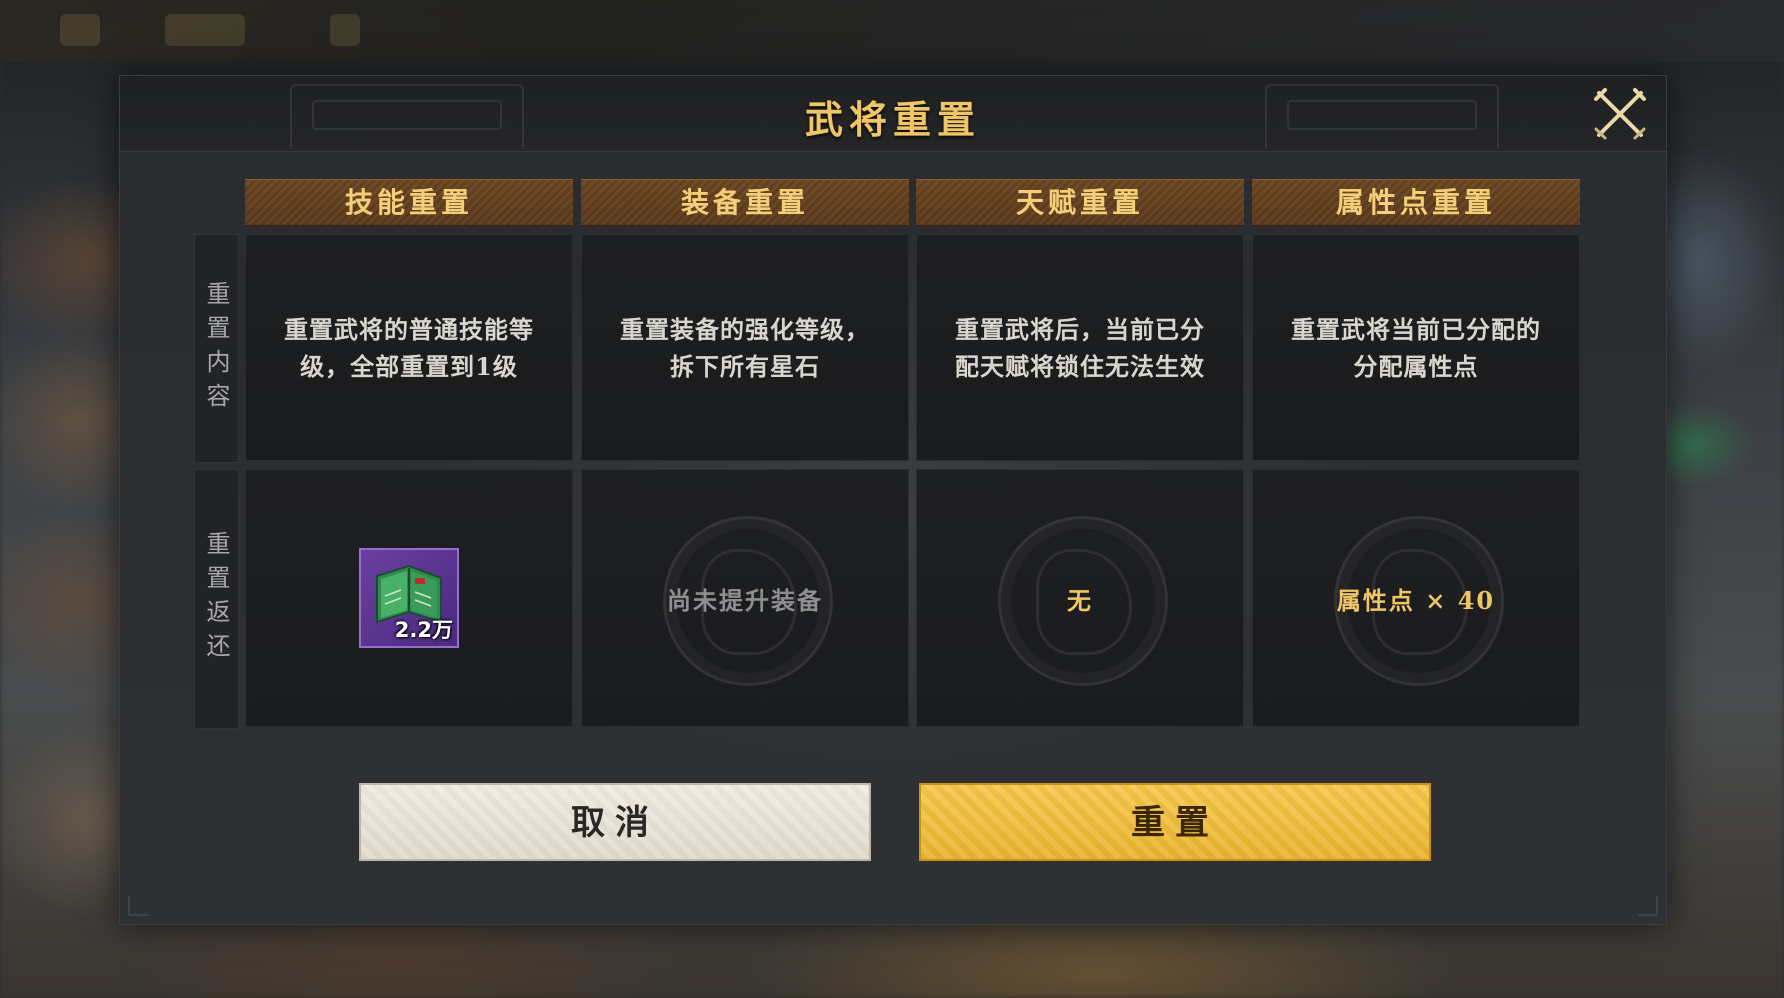 The image size is (1784, 998). I want to click on skill-book-count: 2.2万, so click(423, 630).